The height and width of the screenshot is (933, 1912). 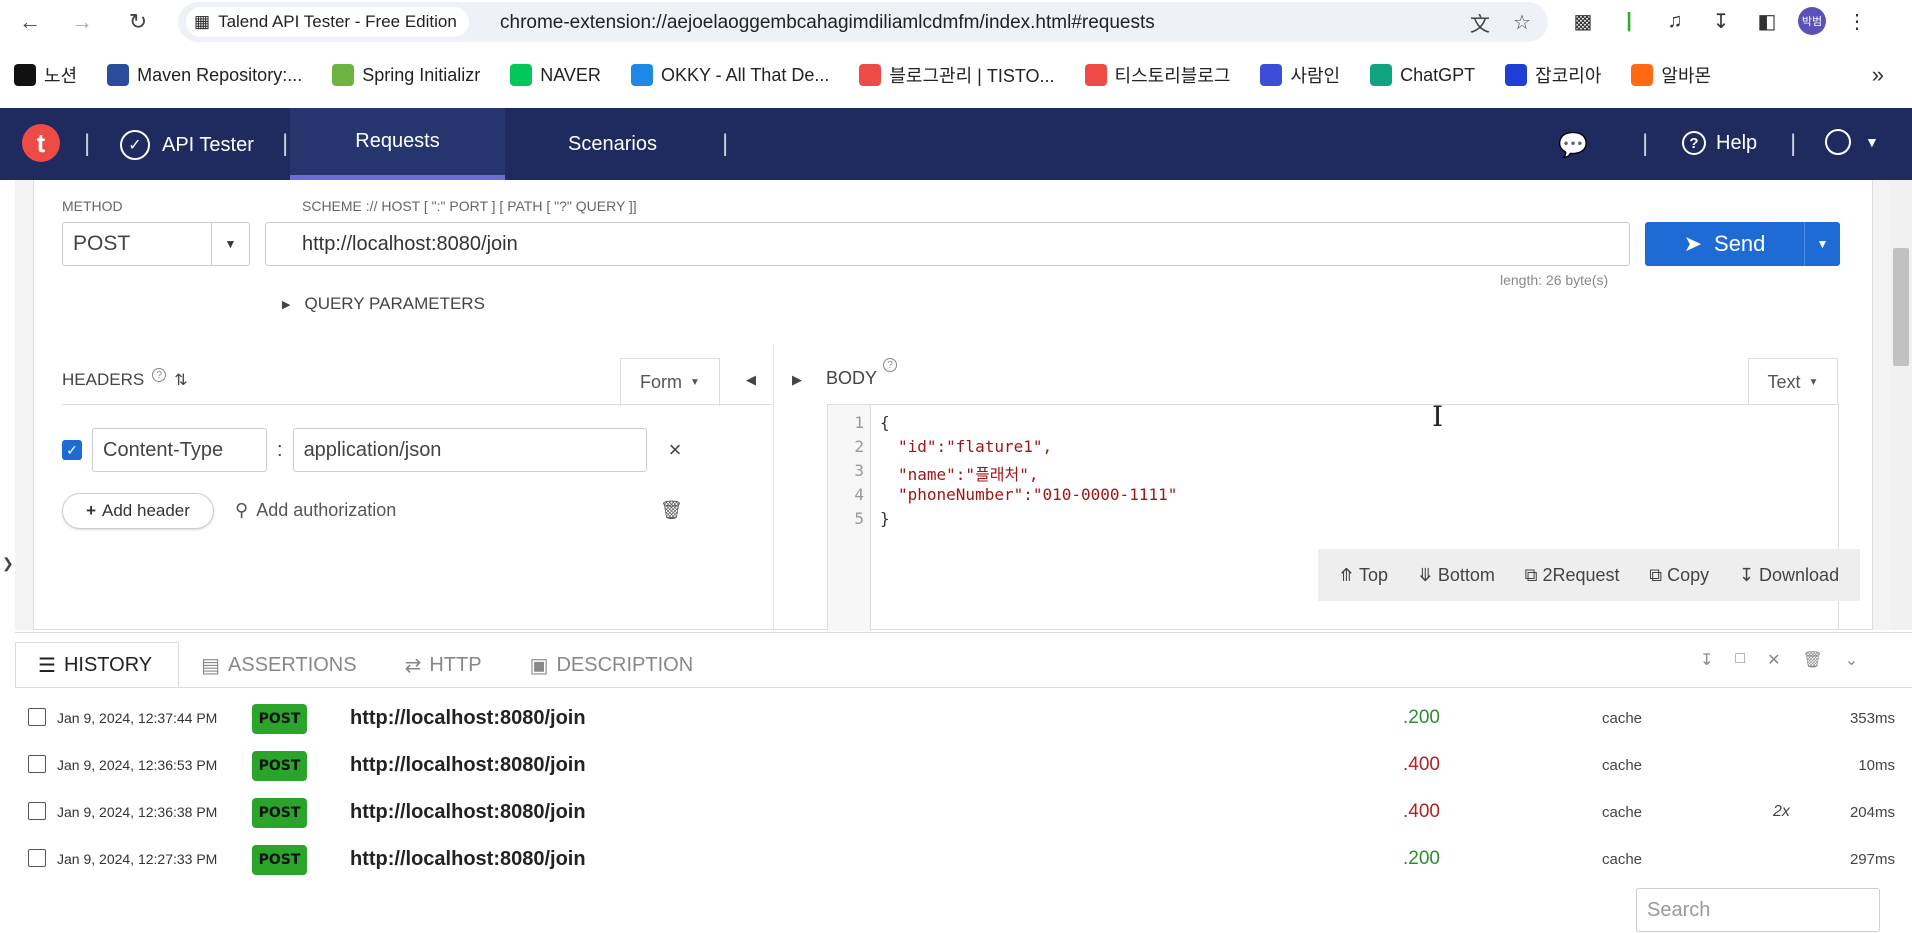 What do you see at coordinates (1157, 75) in the screenshot?
I see `bookmark-item: 티스토리블로그` at bounding box center [1157, 75].